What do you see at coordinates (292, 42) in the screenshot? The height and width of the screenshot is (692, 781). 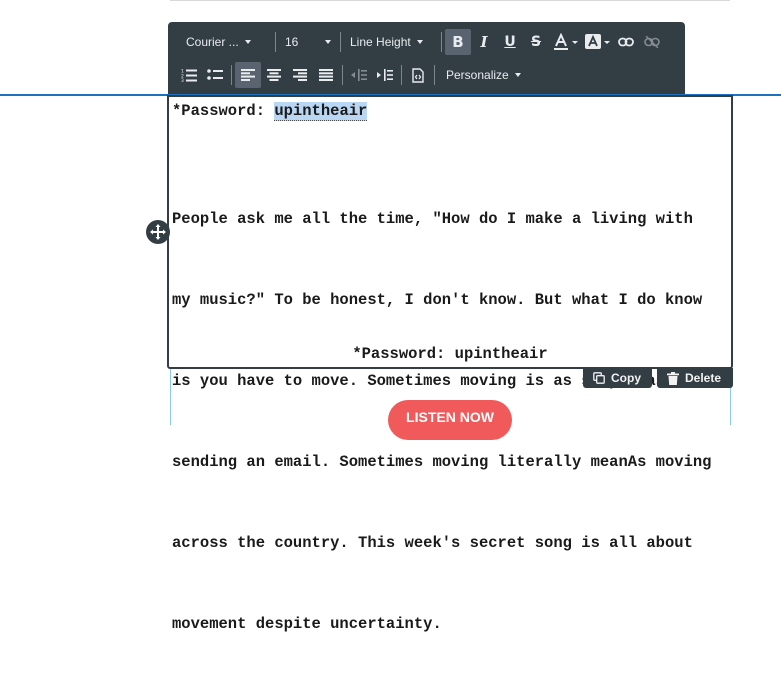 I see `font-size-value: 16` at bounding box center [292, 42].